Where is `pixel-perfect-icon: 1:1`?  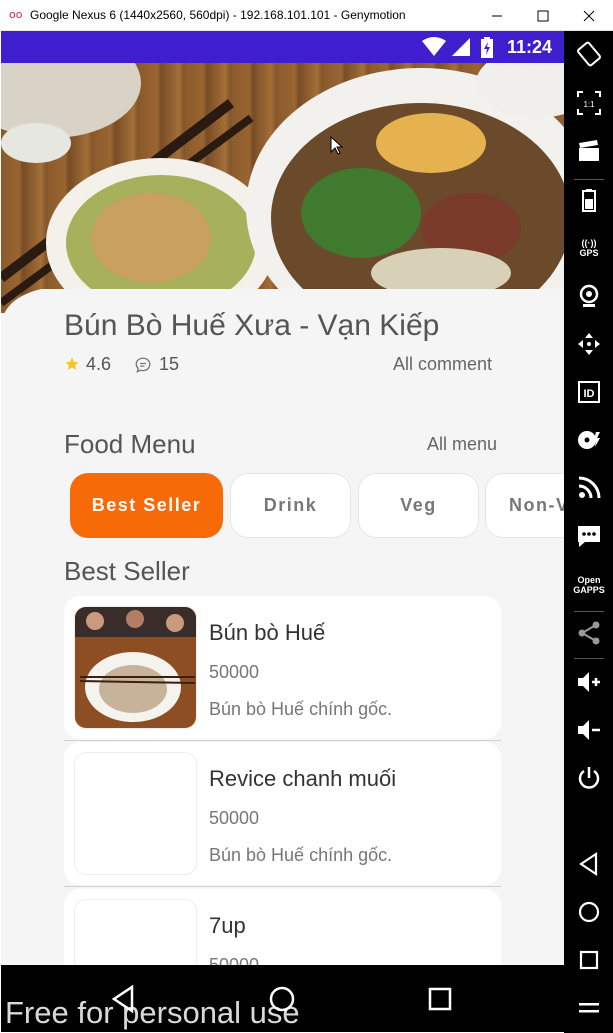 pixel-perfect-icon: 1:1 is located at coordinates (589, 103).